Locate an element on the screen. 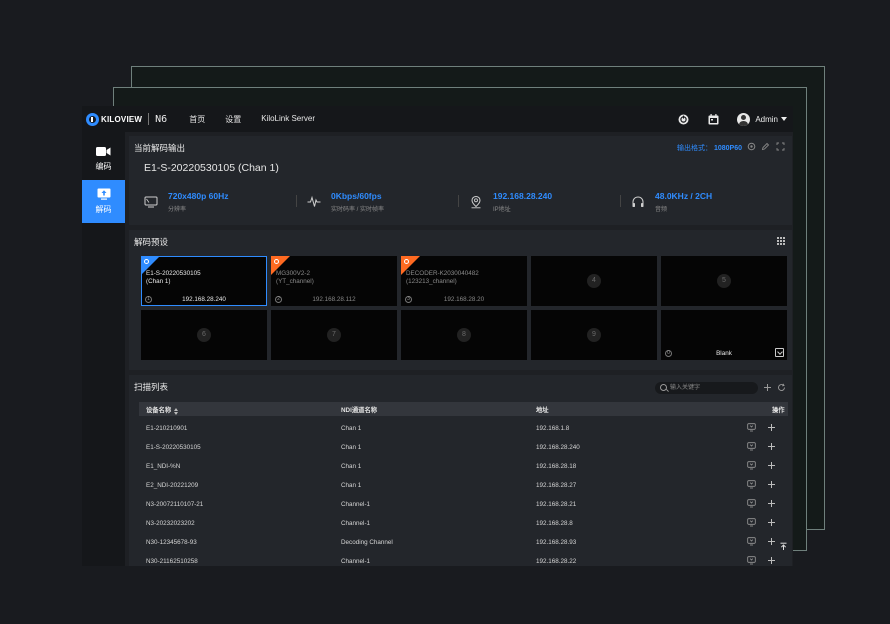 The width and height of the screenshot is (890, 624). expand-chevron-icon is located at coordinates (779, 352).